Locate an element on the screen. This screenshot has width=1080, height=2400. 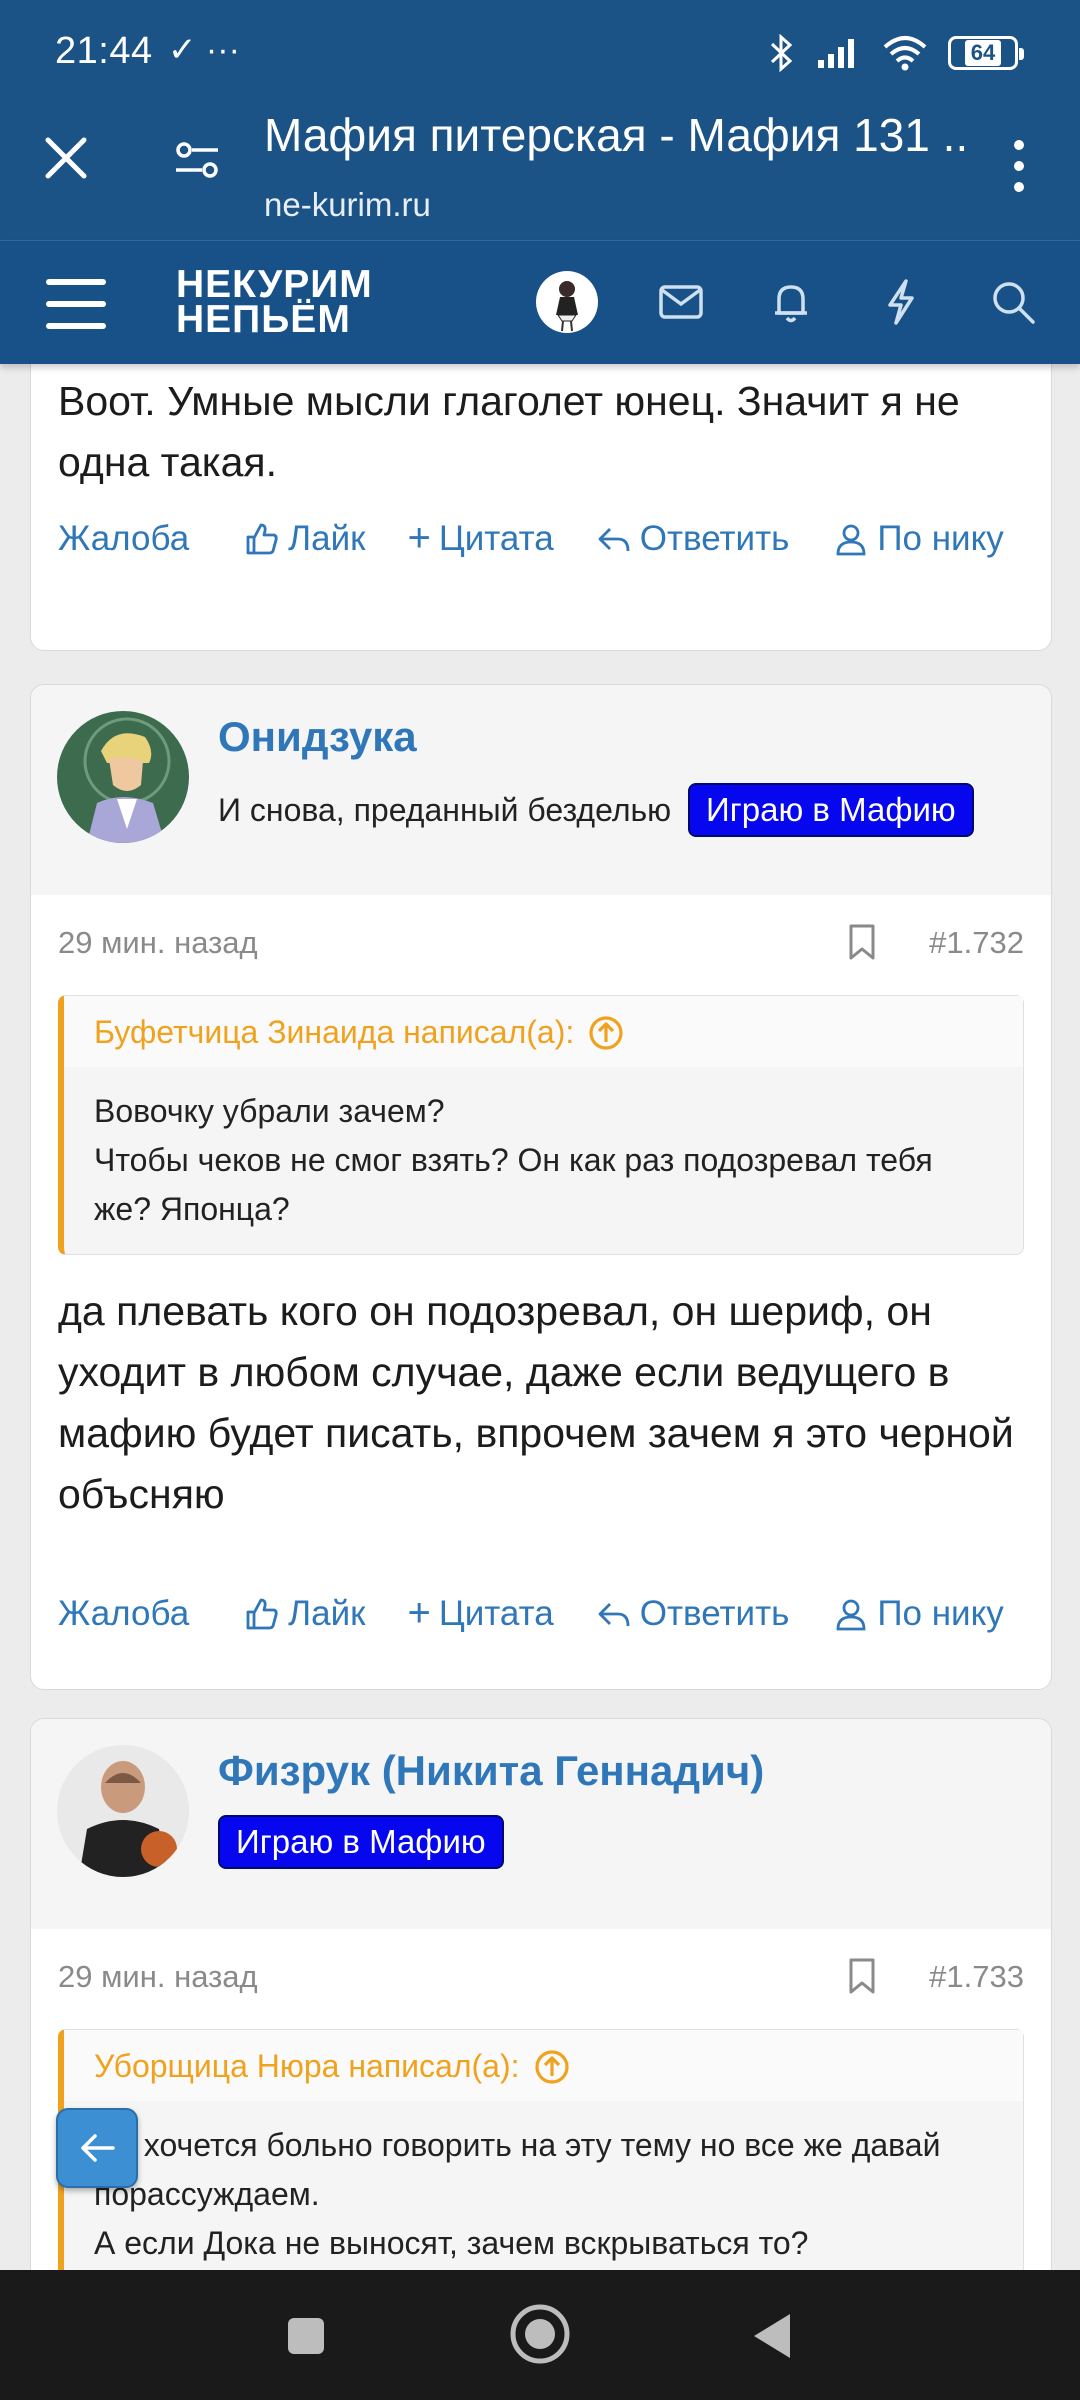
search-icon is located at coordinates (1013, 302).